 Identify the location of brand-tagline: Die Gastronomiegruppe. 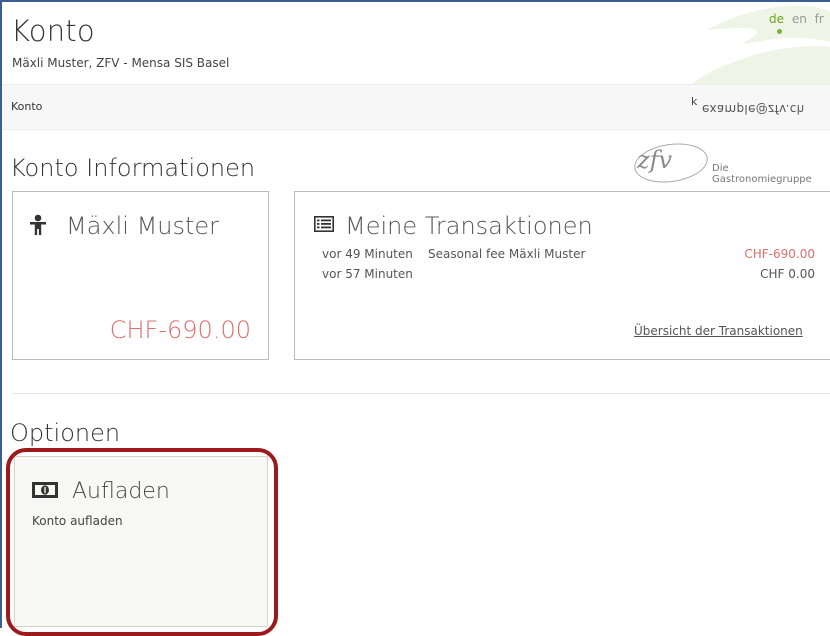
(762, 174).